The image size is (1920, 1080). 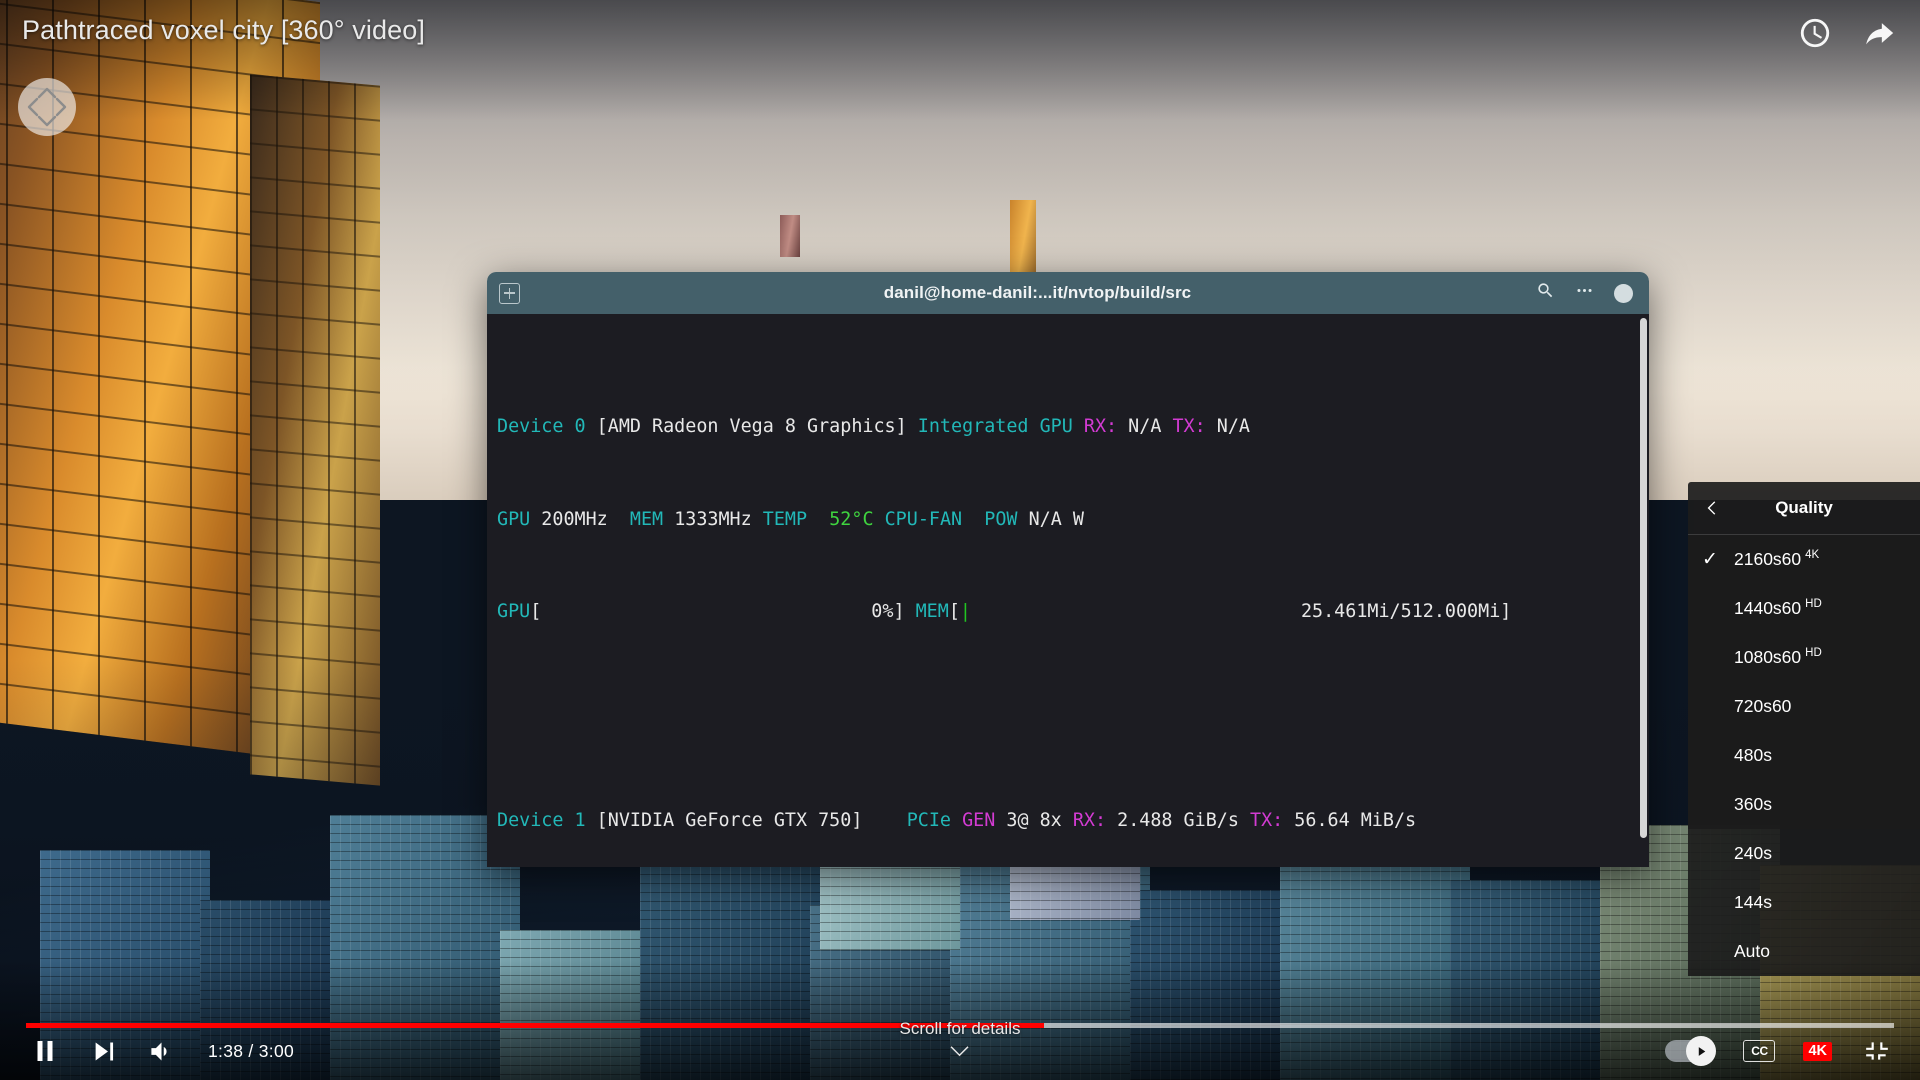 What do you see at coordinates (530, 426) in the screenshot?
I see `device-0-label: Device` at bounding box center [530, 426].